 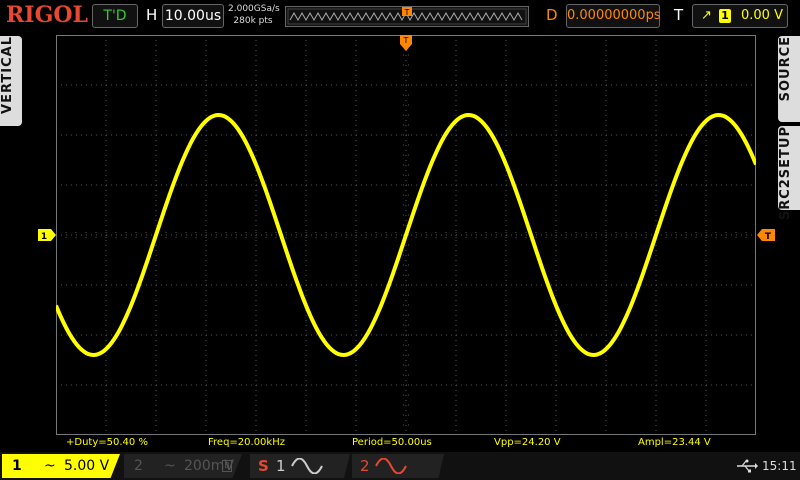 I want to click on memory-overview-strip: T, so click(x=407, y=16).